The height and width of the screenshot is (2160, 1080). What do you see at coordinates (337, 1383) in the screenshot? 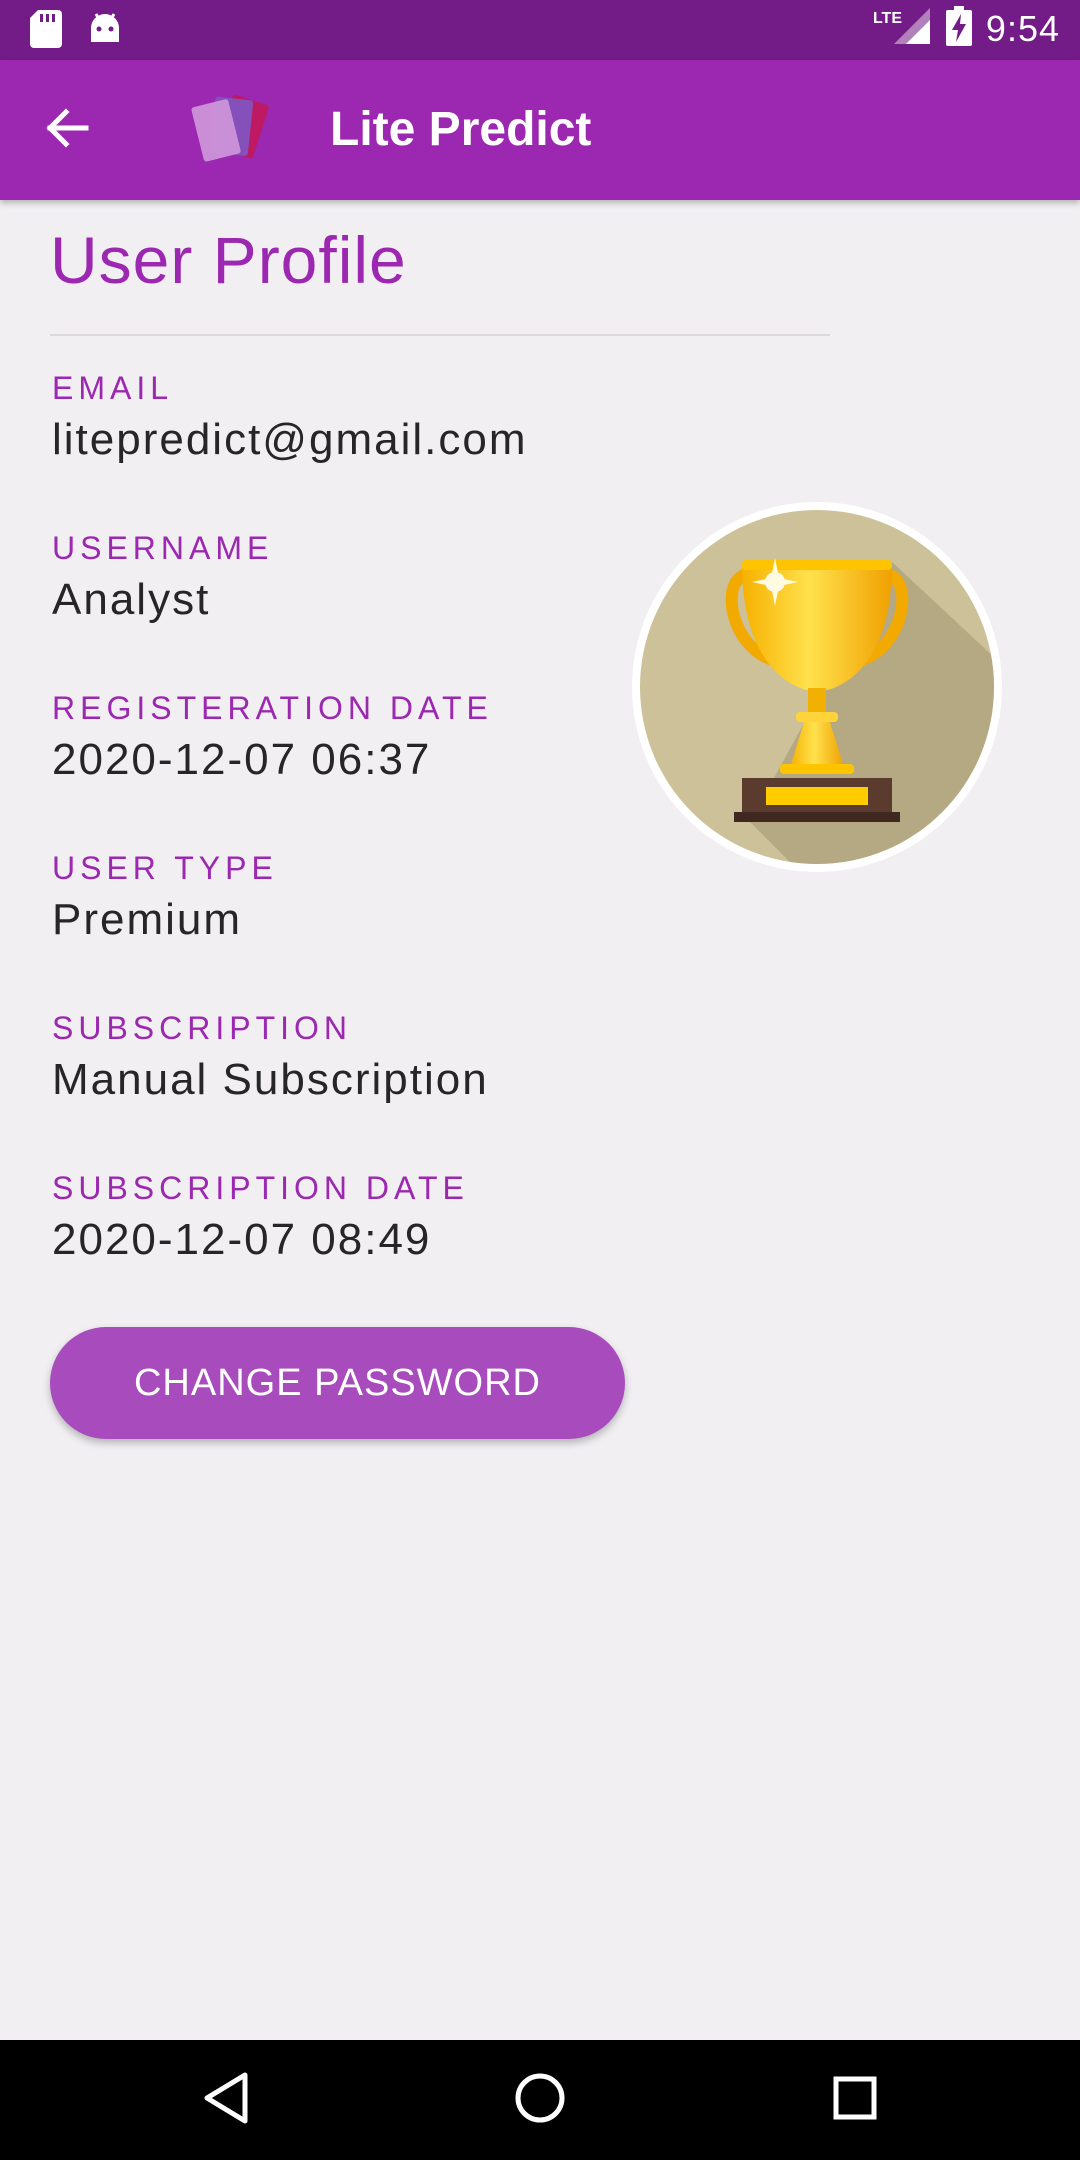
I see `change-password-button: CHANGE PASSWORD` at bounding box center [337, 1383].